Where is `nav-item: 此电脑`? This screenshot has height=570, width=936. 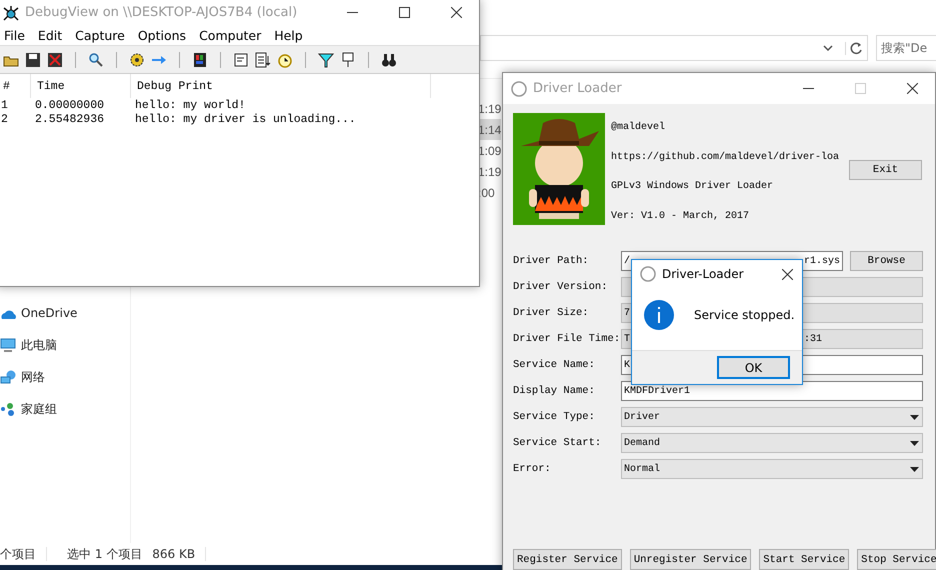
nav-item: 此电脑 is located at coordinates (65, 345).